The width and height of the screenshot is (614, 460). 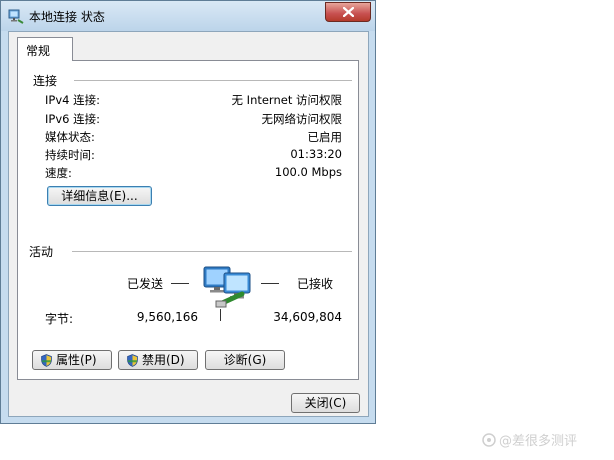 What do you see at coordinates (212, 252) in the screenshot?
I see `activity-divider` at bounding box center [212, 252].